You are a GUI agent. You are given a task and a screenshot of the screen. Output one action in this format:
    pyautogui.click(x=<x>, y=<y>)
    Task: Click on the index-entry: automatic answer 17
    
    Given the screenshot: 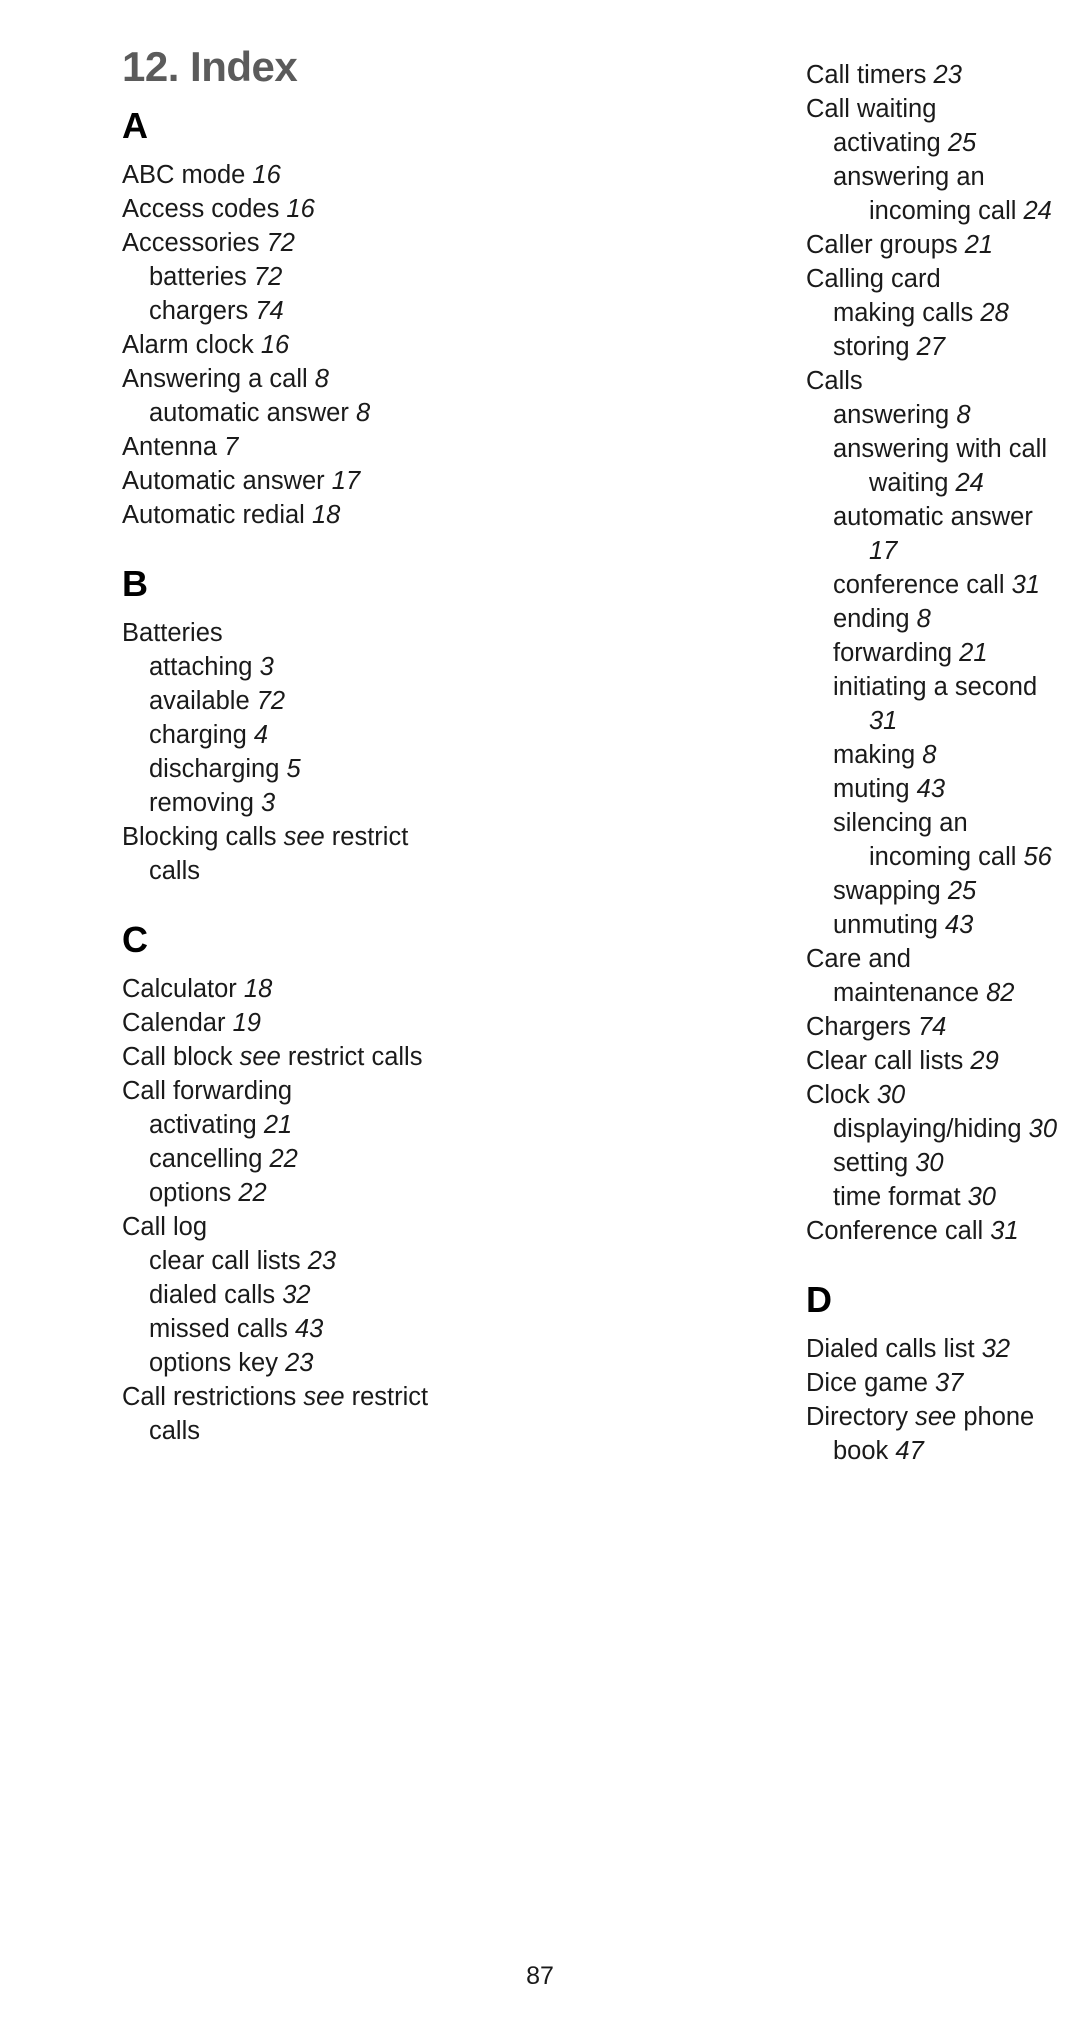 What is the action you would take?
    pyautogui.click(x=933, y=534)
    